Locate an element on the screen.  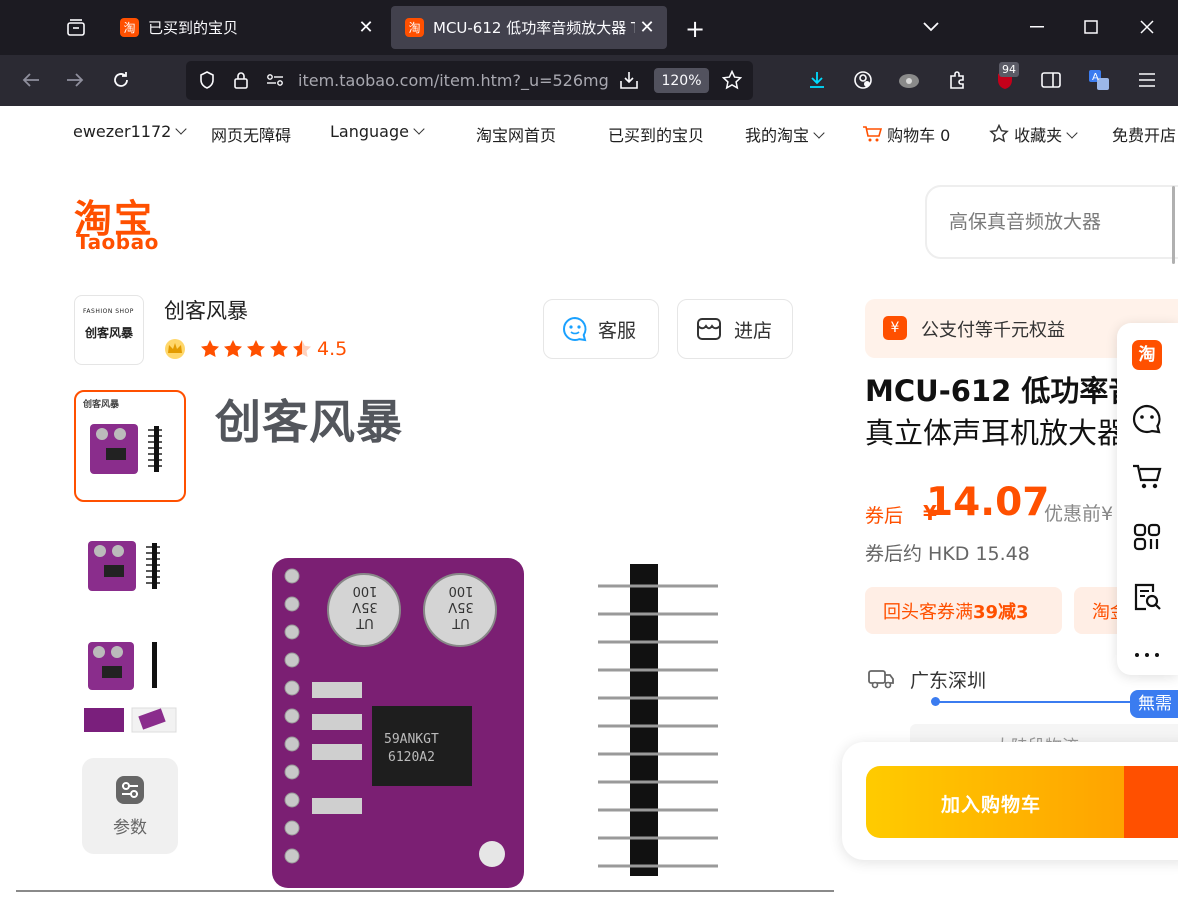
translate-icon: A is located at coordinates (1099, 80).